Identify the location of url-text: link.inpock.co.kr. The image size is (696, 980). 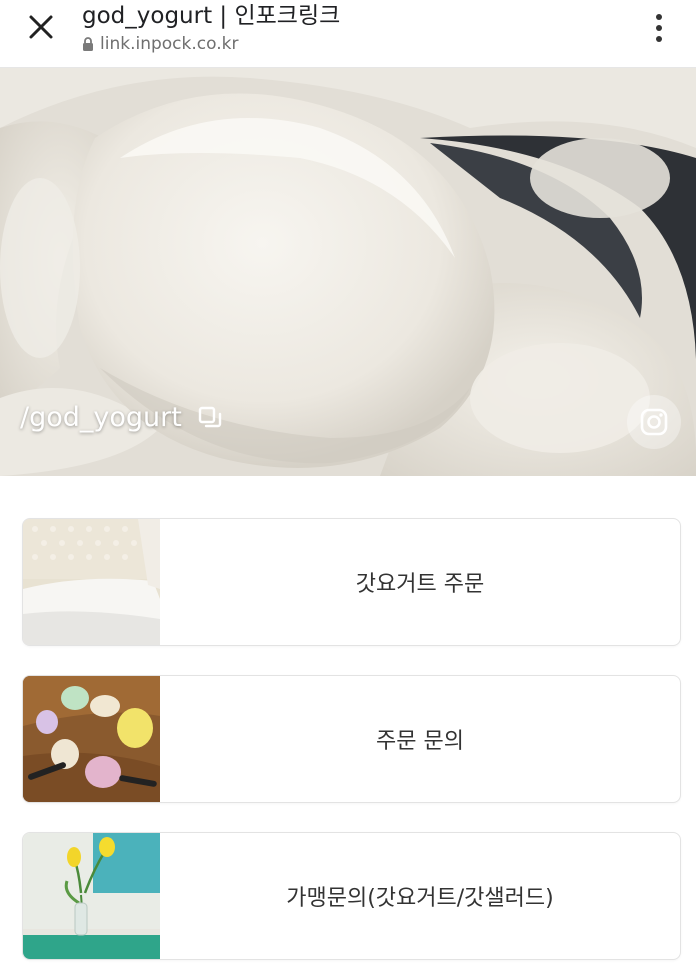
(169, 44).